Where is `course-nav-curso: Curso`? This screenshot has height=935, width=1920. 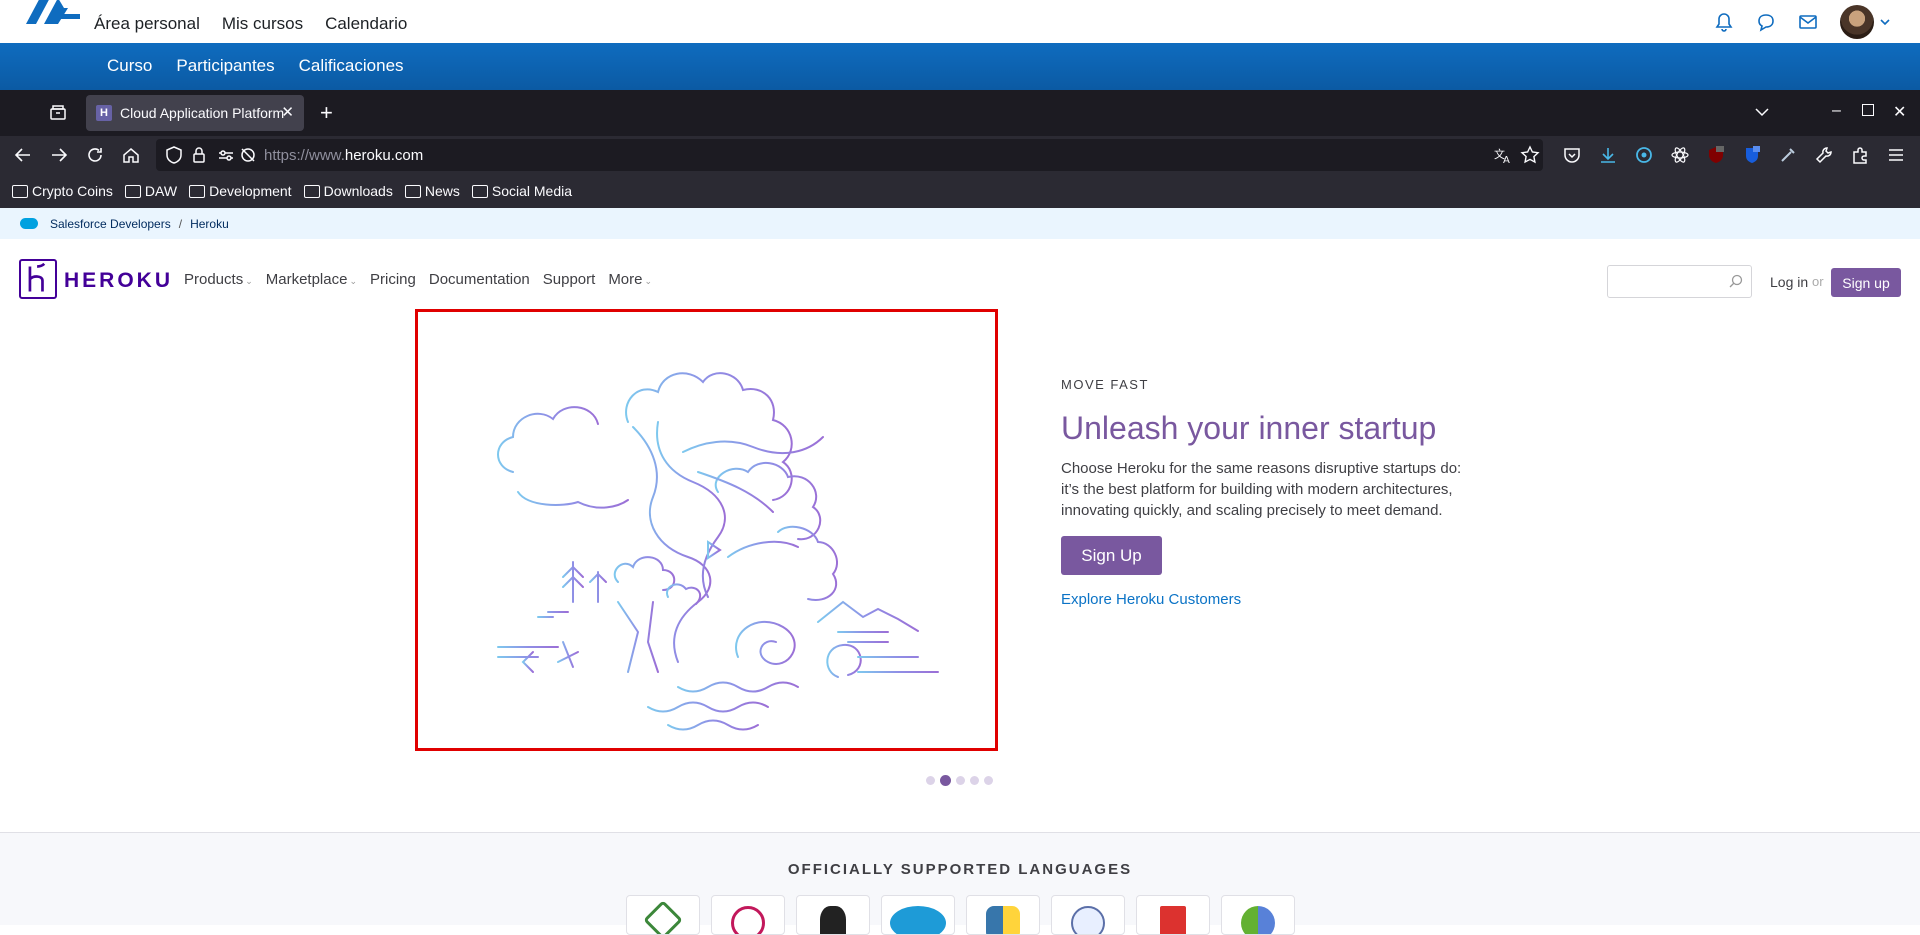 course-nav-curso: Curso is located at coordinates (129, 66).